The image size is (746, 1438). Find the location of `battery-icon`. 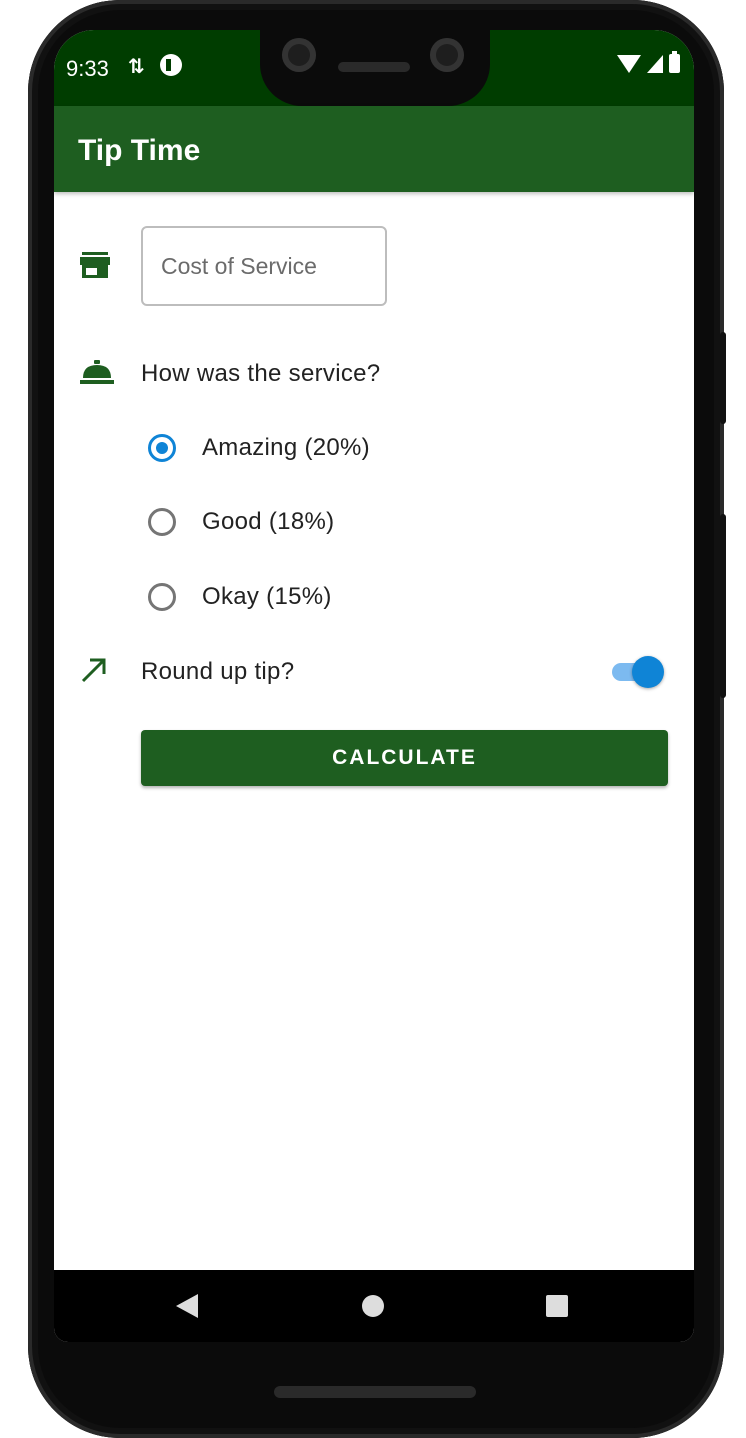

battery-icon is located at coordinates (674, 62).